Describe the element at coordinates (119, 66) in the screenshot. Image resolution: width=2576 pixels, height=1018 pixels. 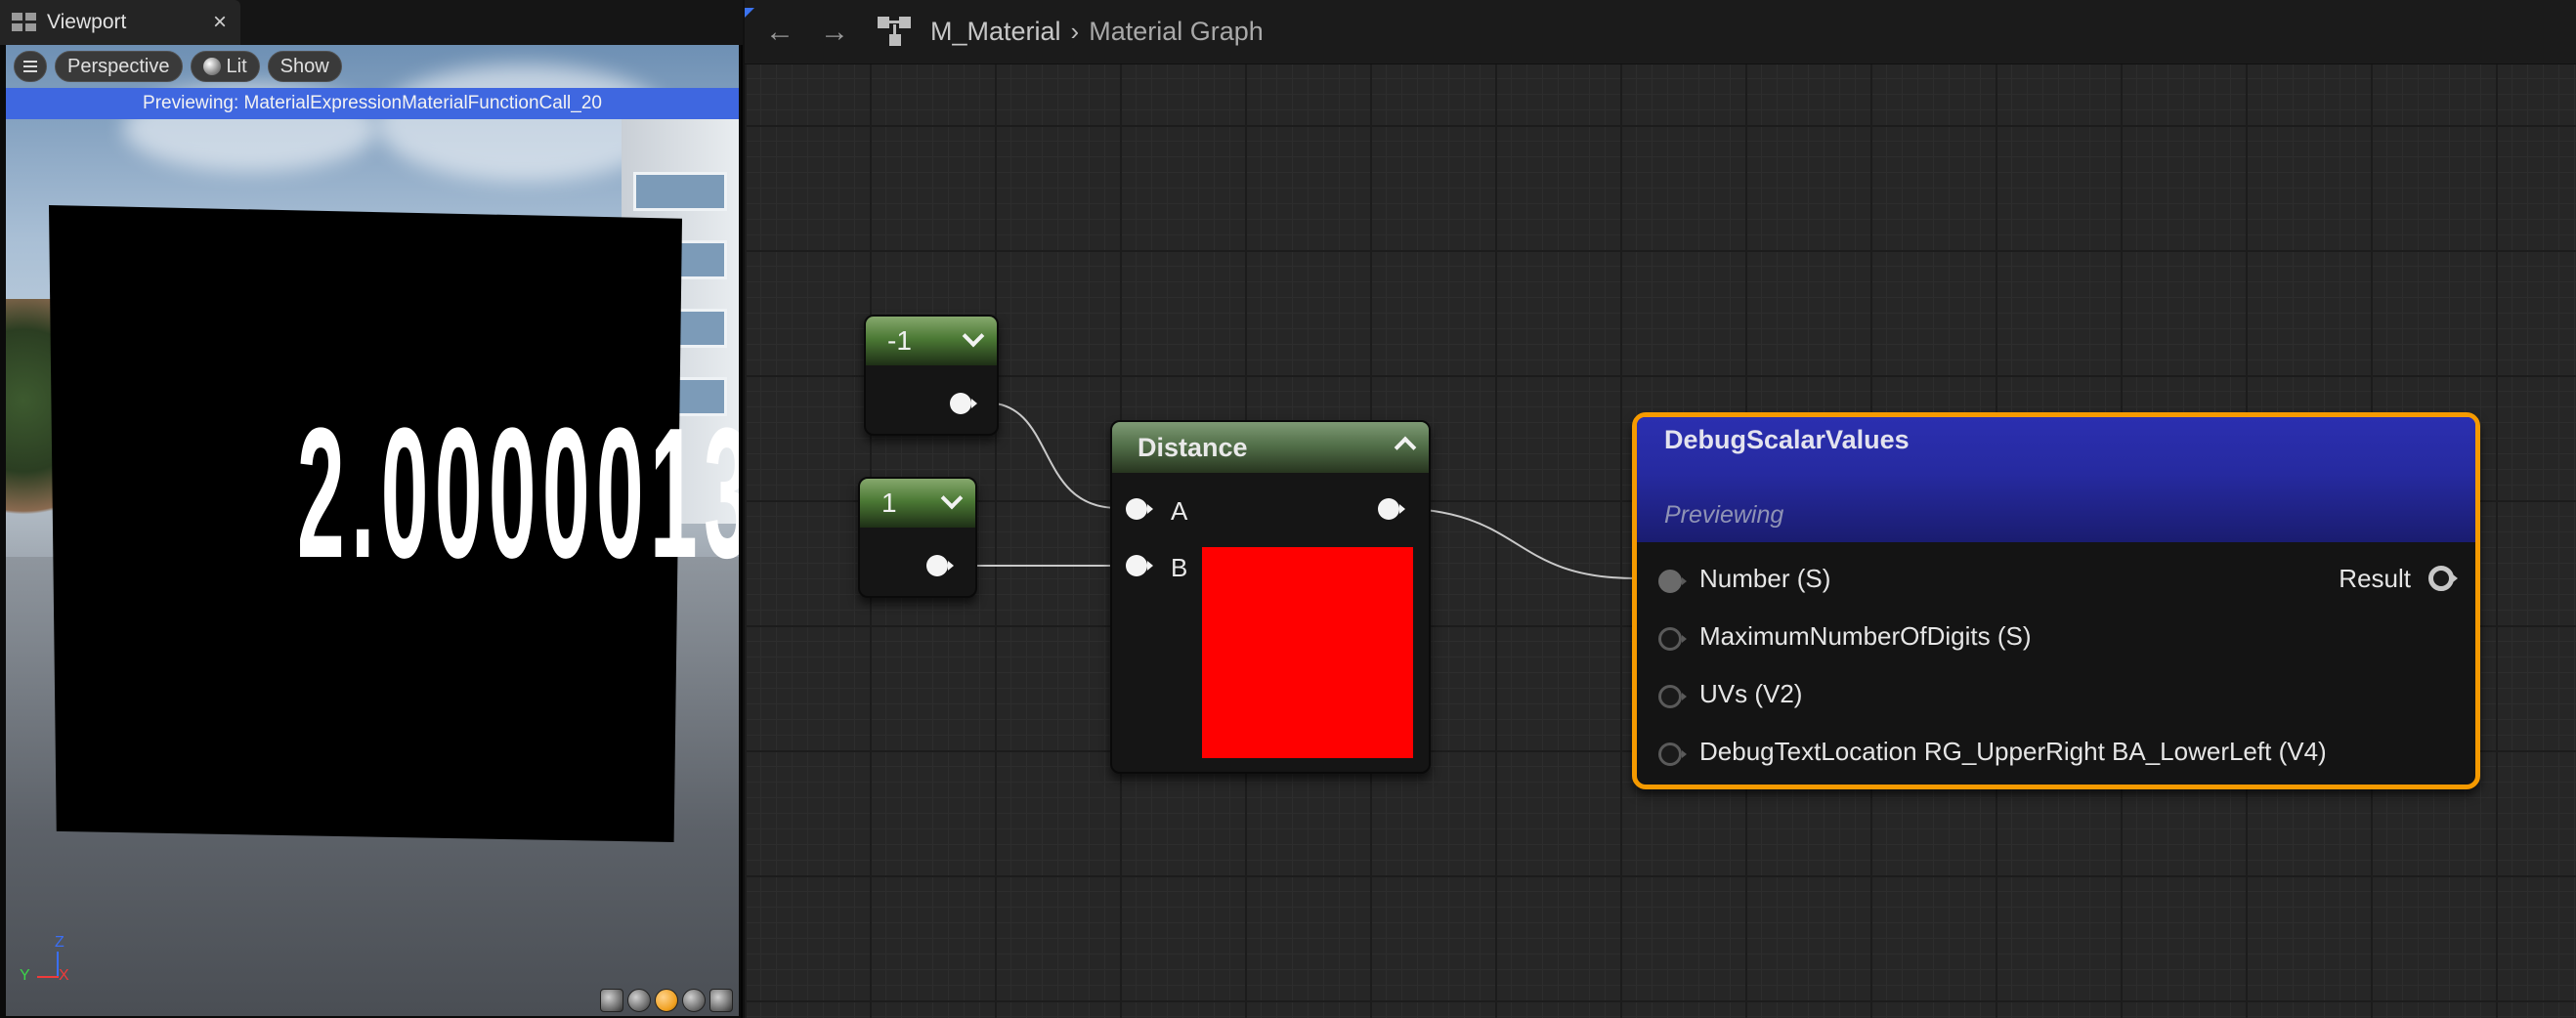
I see `perspective-button: Perspective` at that location.